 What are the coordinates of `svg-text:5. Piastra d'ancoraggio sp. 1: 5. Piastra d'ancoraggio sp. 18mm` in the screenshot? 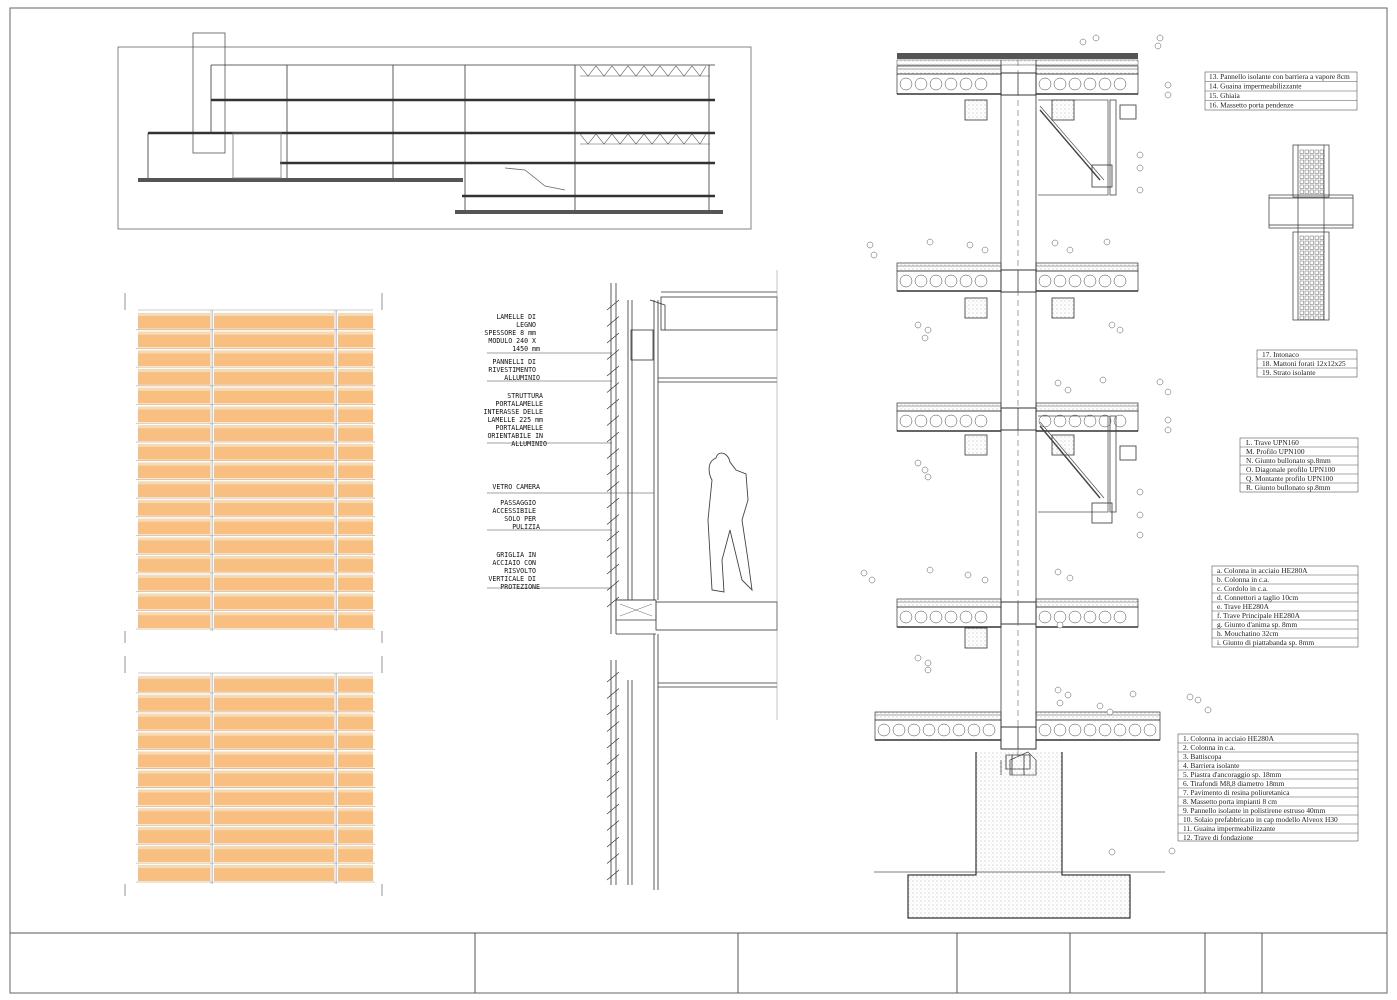 It's located at (1232, 774).